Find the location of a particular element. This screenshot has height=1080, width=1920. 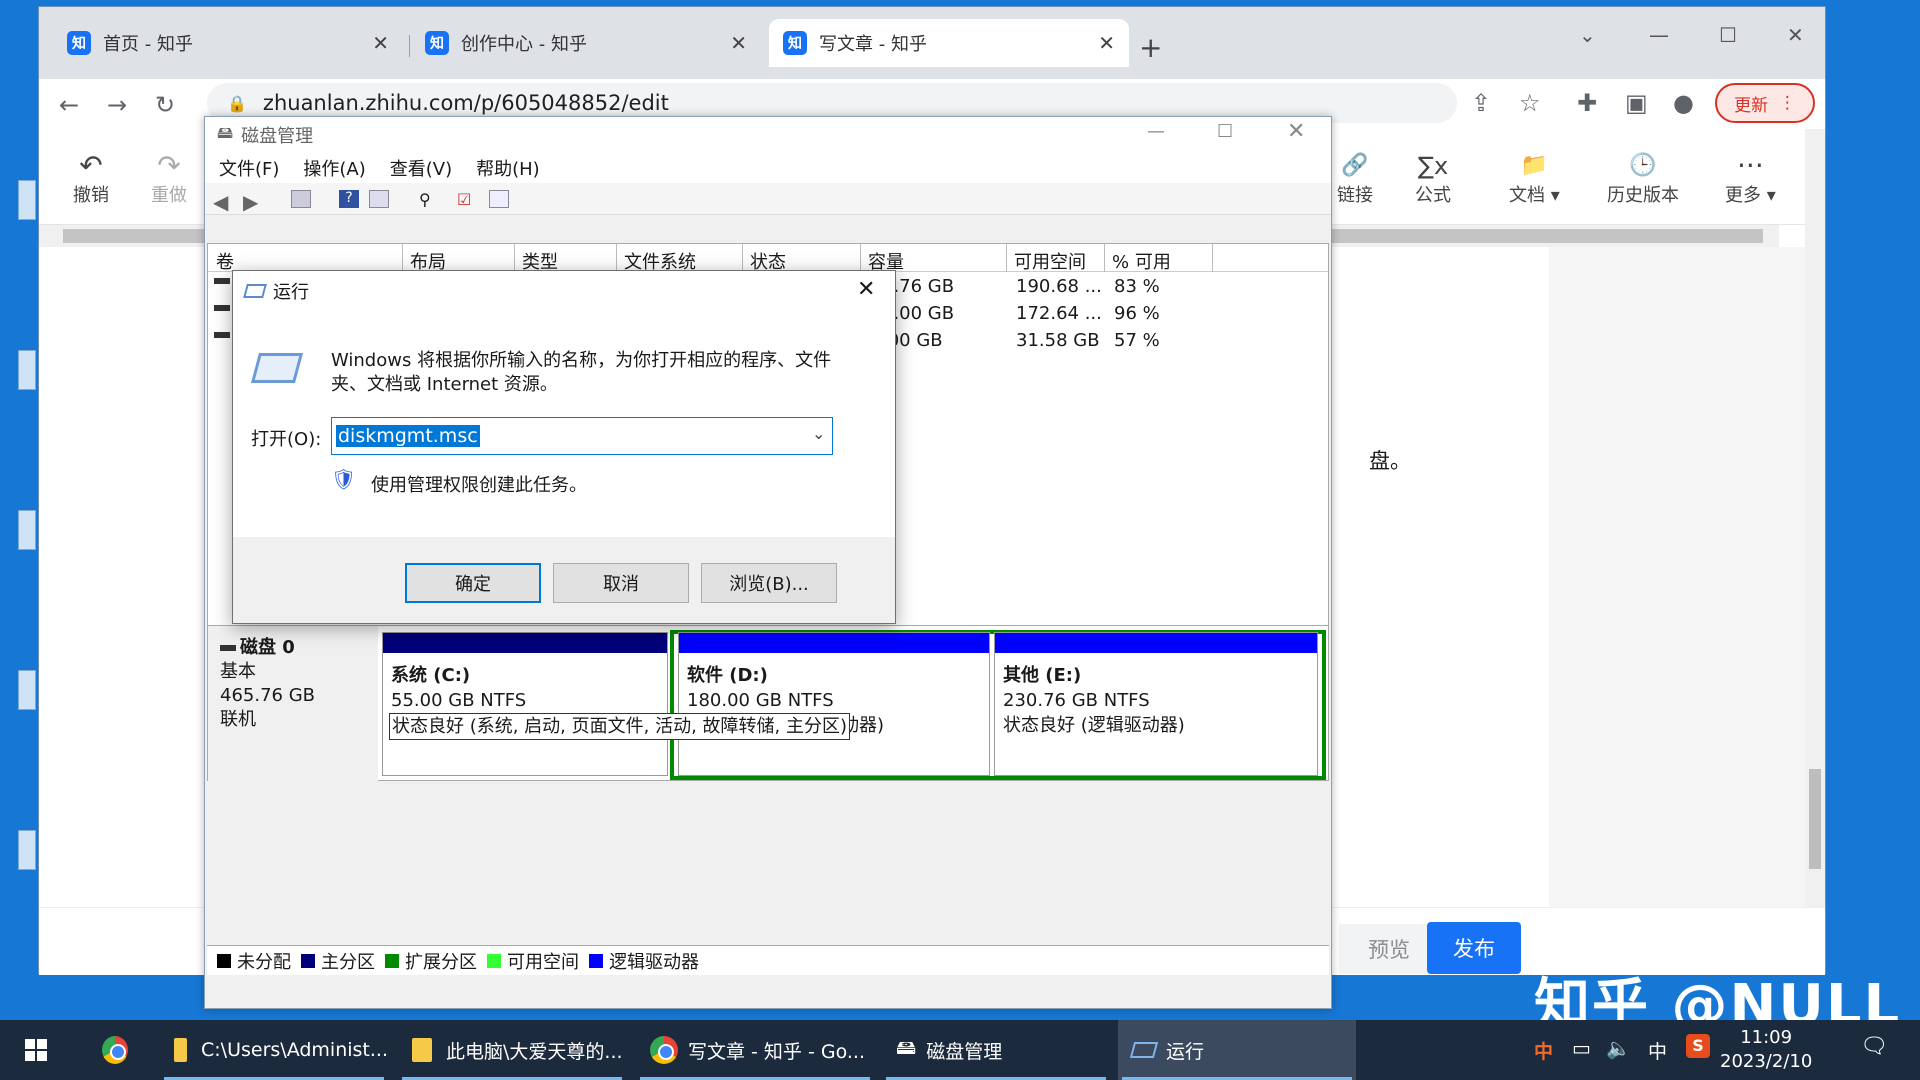

zhihu-icon: 知 is located at coordinates (437, 43).